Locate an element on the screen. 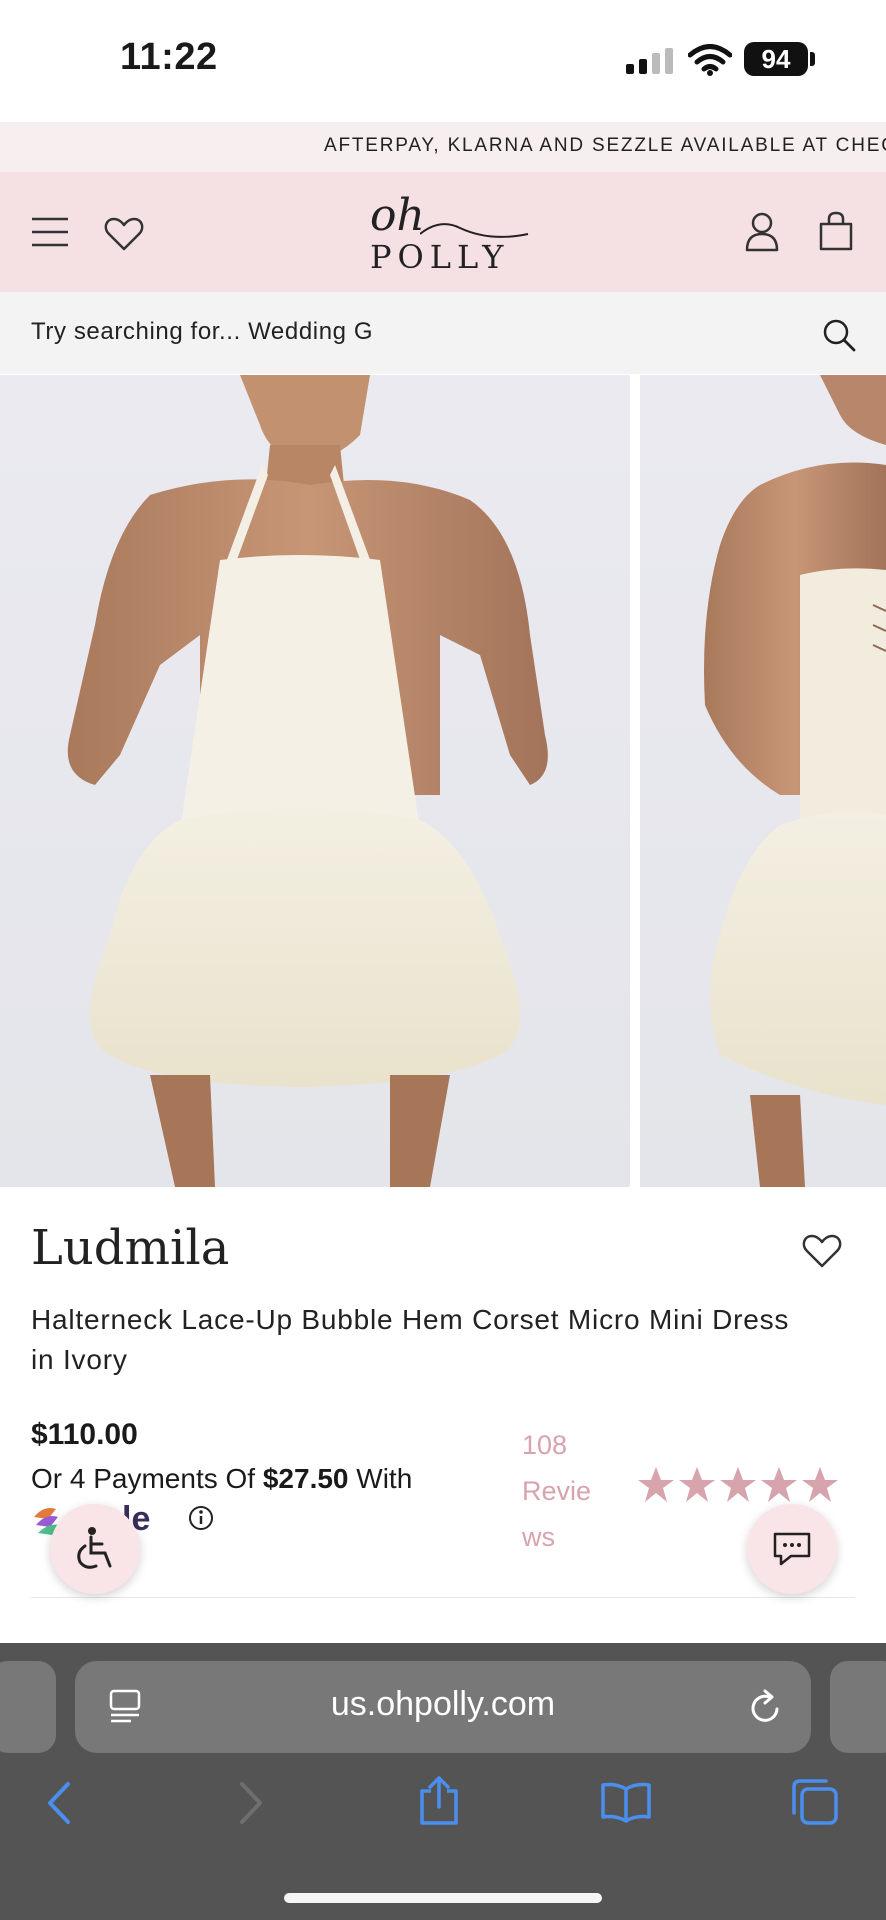 Image resolution: width=886 pixels, height=1920 pixels. oh-polly-logo: oh POLLY is located at coordinates (445, 233).